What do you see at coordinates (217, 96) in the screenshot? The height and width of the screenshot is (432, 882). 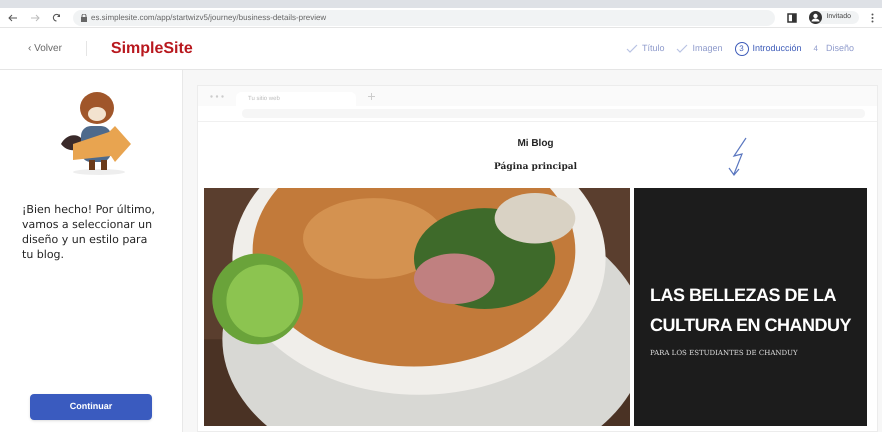 I see `window-dots-icon` at bounding box center [217, 96].